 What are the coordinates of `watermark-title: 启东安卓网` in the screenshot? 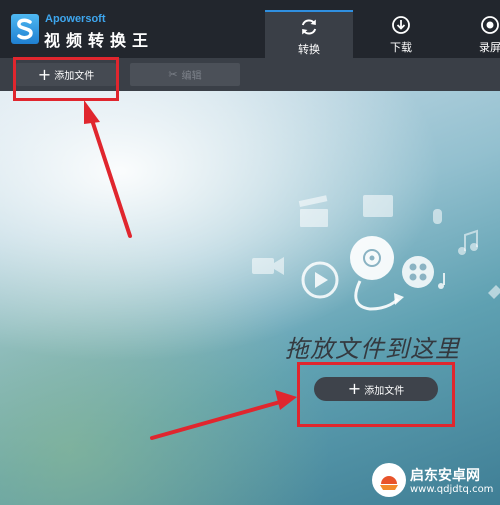 It's located at (445, 476).